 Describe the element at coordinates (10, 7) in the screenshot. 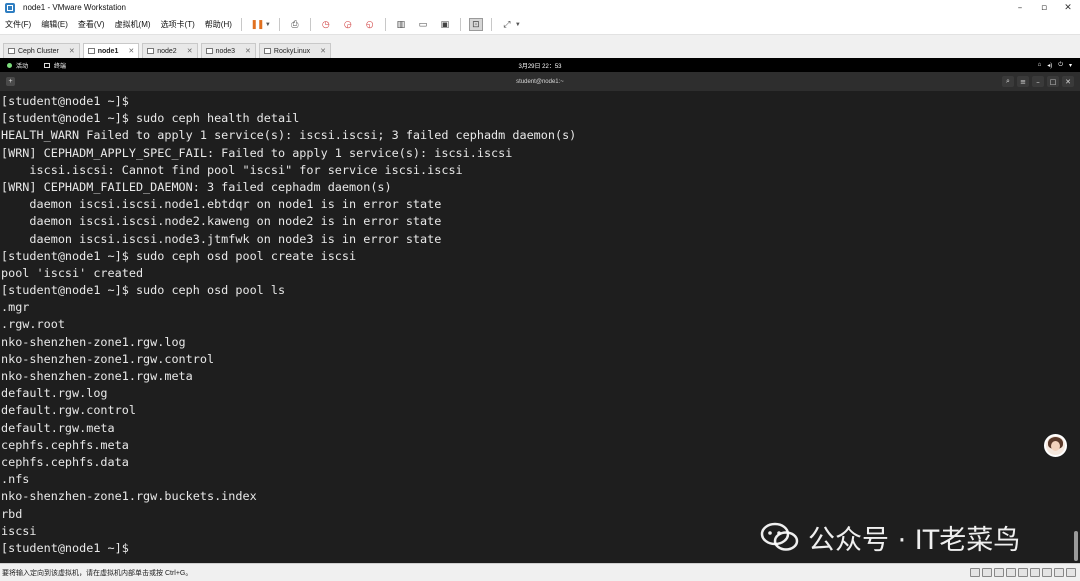

I see `vmware-app-icon` at that location.